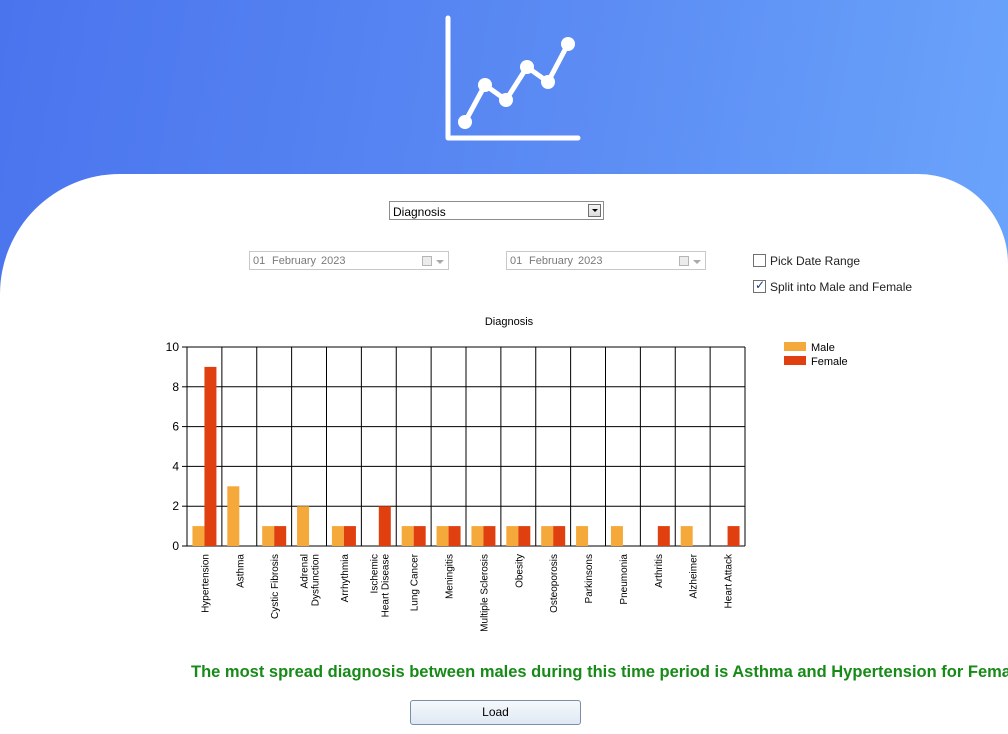 Image resolution: width=1008 pixels, height=734 pixels. Describe the element at coordinates (484, 593) in the screenshot. I see `x-tick-label: Multiple Sclerosis` at that location.